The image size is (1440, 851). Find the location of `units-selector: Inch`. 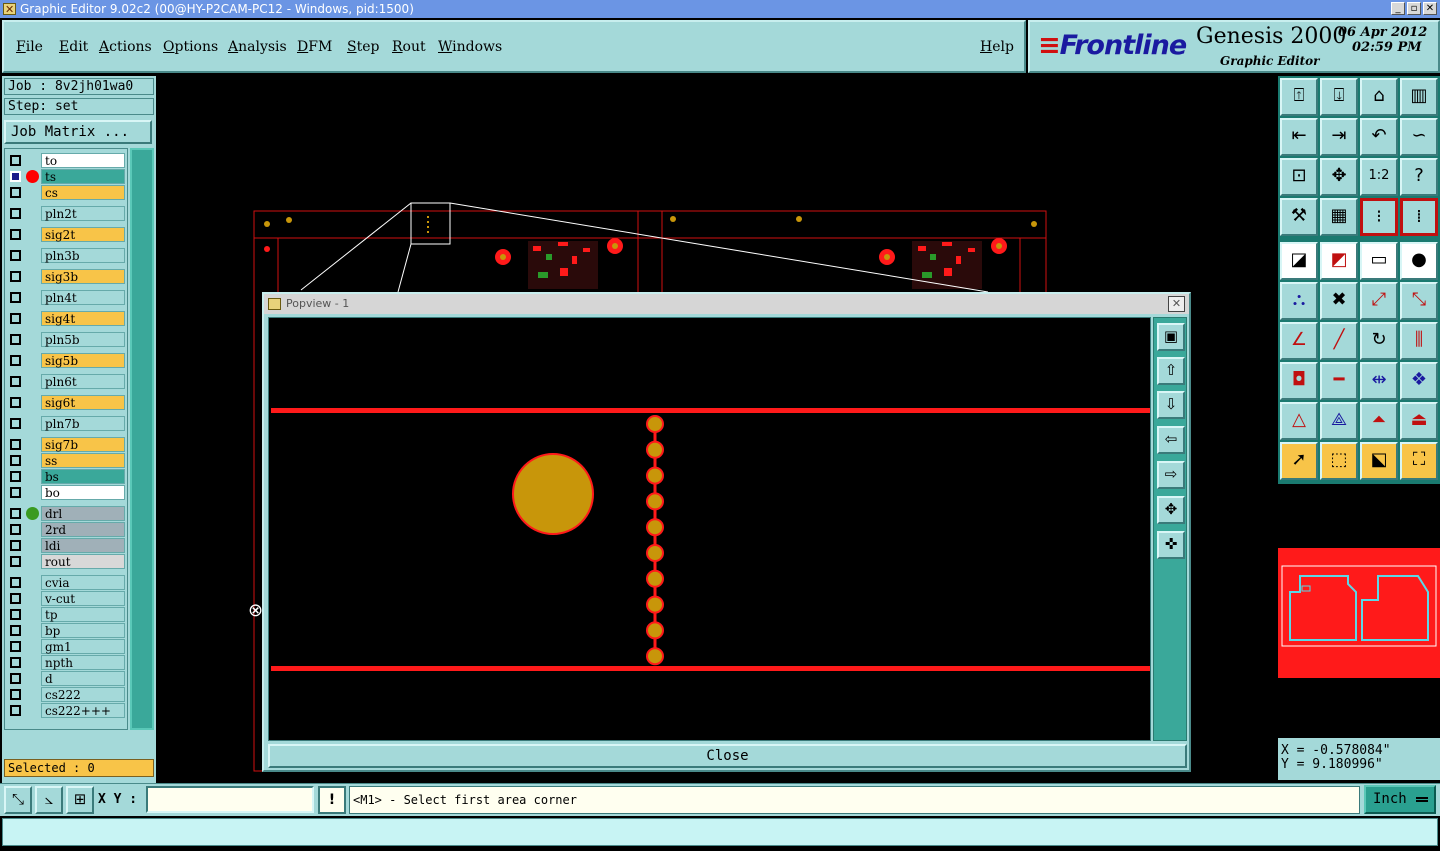

units-selector: Inch is located at coordinates (1400, 799).